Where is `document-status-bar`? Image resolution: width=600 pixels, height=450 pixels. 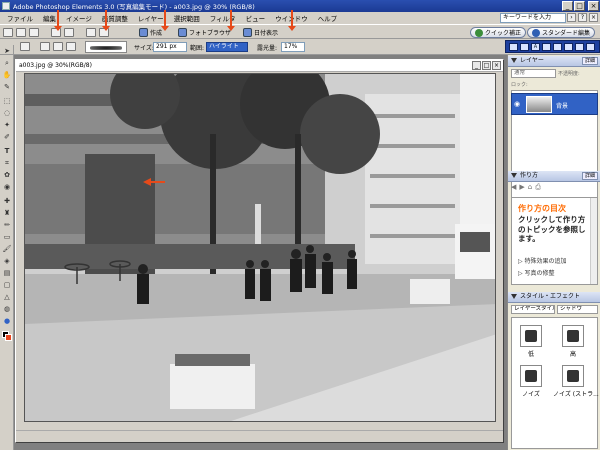 document-status-bar is located at coordinates (259, 436).